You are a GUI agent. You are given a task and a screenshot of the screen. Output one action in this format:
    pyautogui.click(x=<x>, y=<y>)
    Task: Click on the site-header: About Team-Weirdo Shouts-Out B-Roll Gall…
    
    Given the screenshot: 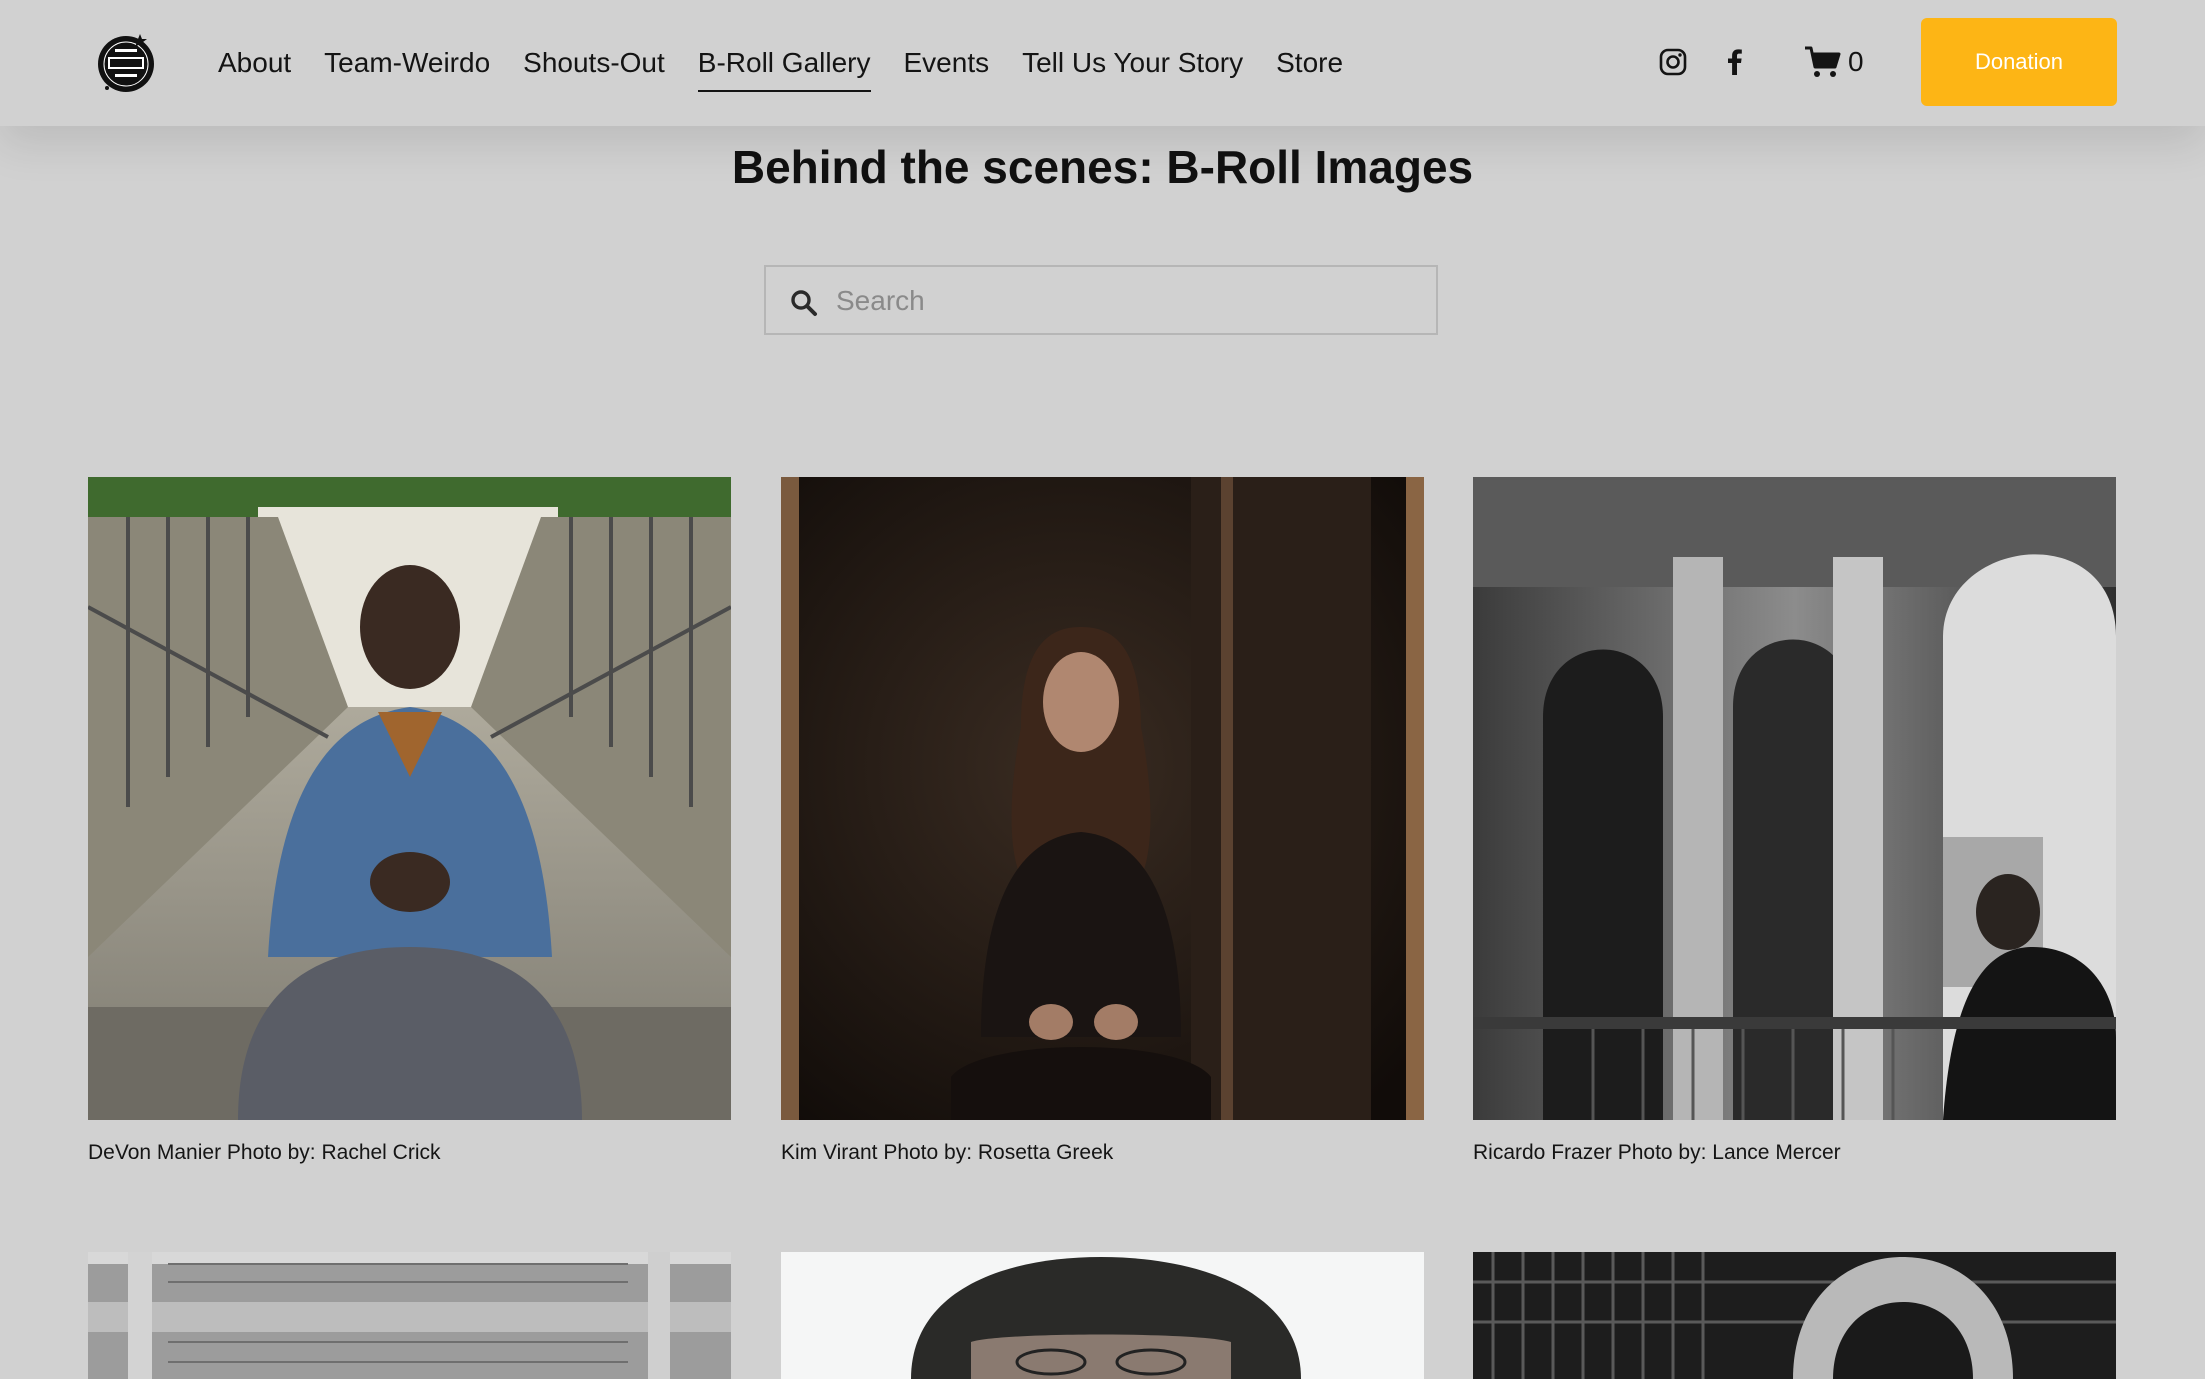 What is the action you would take?
    pyautogui.click(x=1102, y=63)
    